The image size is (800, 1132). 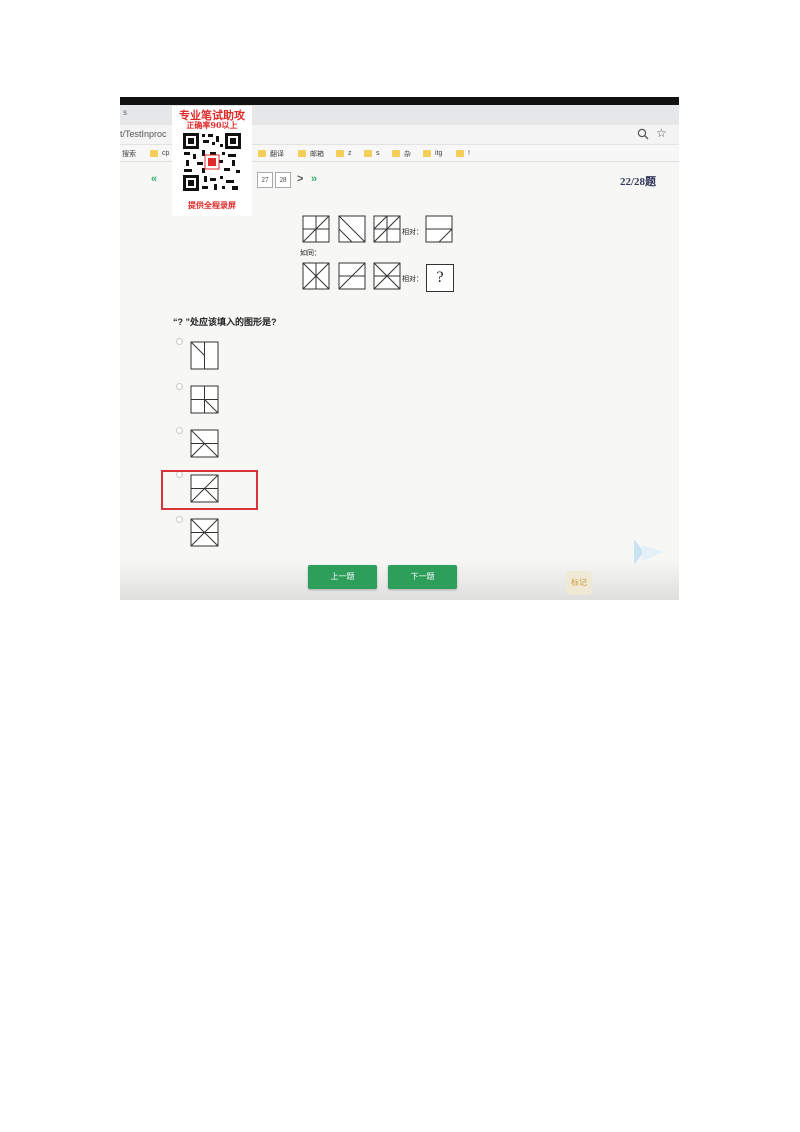 What do you see at coordinates (265, 180) in the screenshot?
I see `page-27-button: 27` at bounding box center [265, 180].